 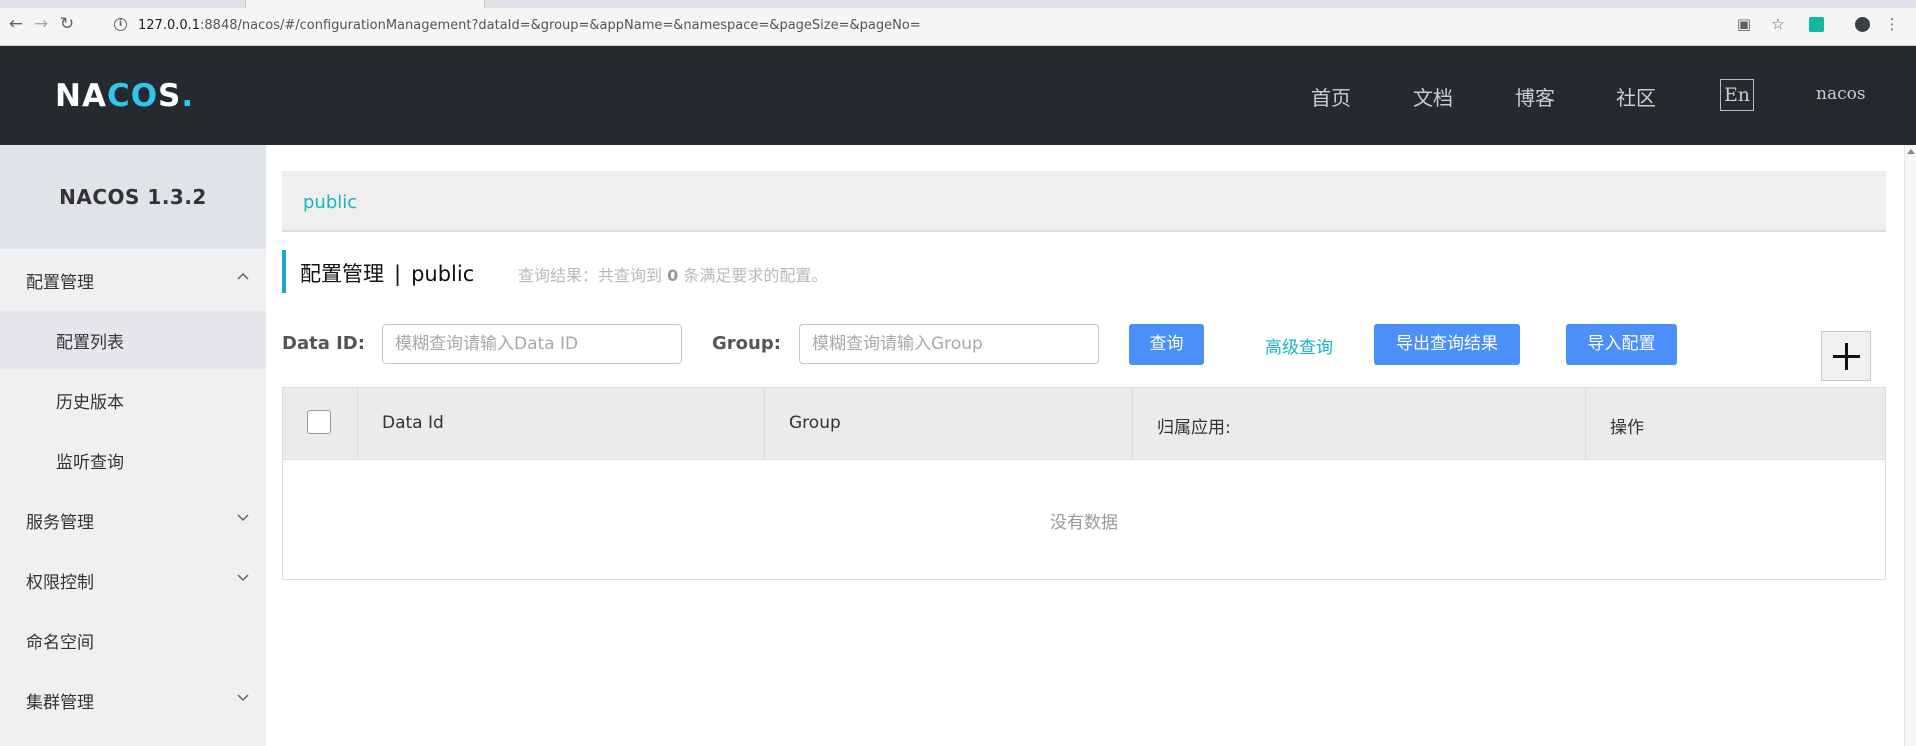 I want to click on page-title-section: 配置管理, so click(x=342, y=274).